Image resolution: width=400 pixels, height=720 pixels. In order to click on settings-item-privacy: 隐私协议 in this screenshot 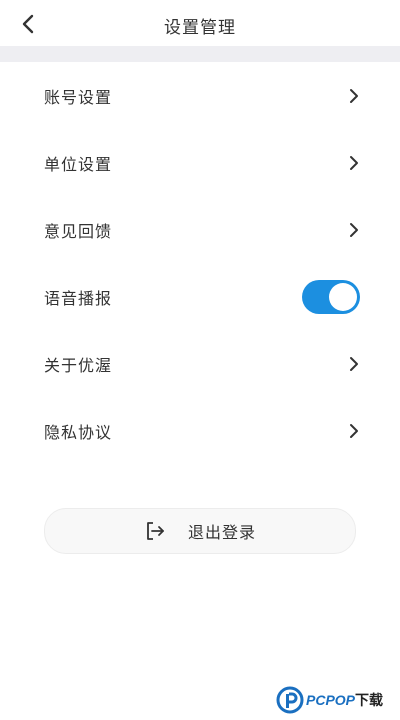, I will do `click(200, 430)`.